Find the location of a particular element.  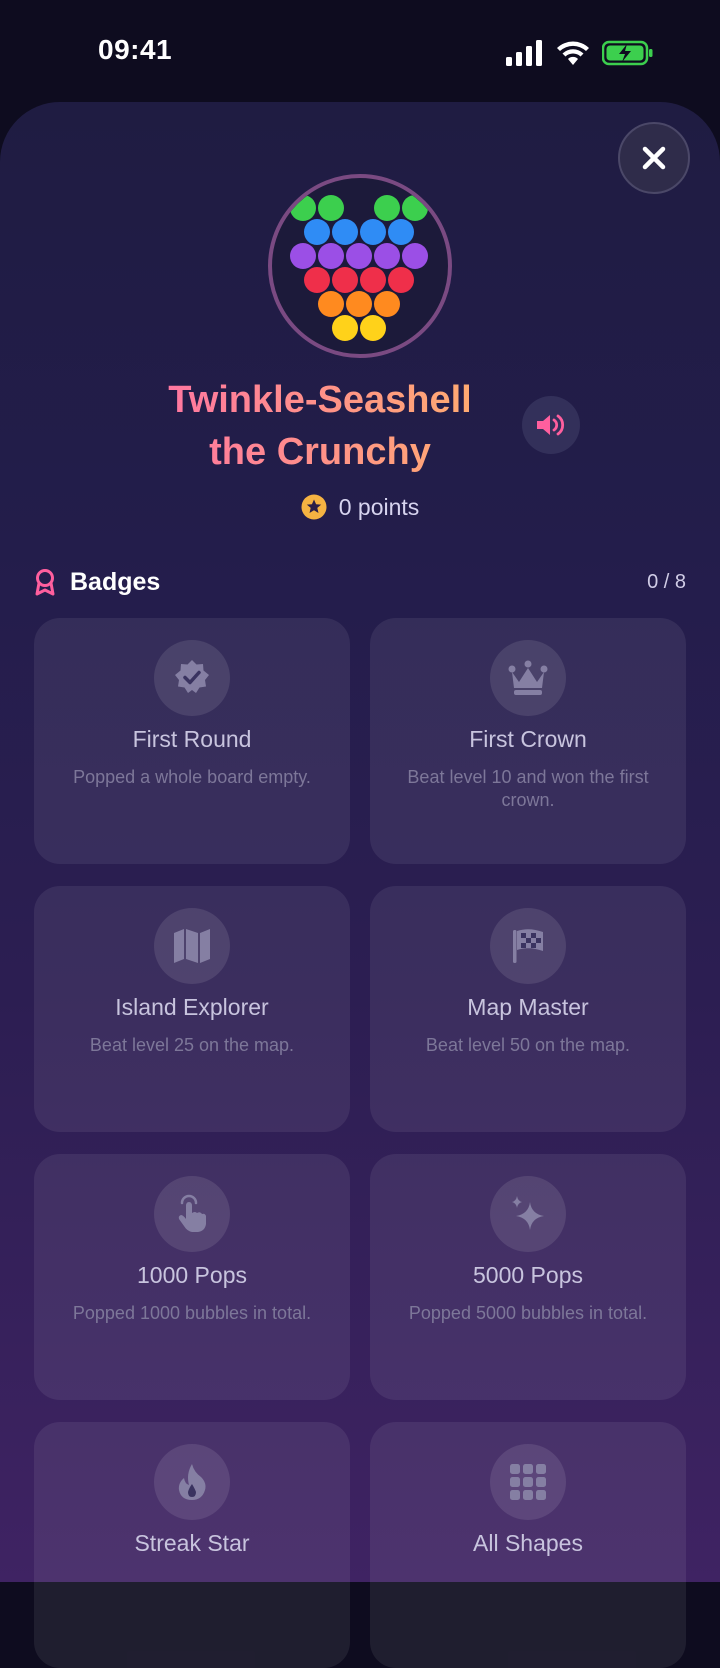

speaker-icon is located at coordinates (551, 425).